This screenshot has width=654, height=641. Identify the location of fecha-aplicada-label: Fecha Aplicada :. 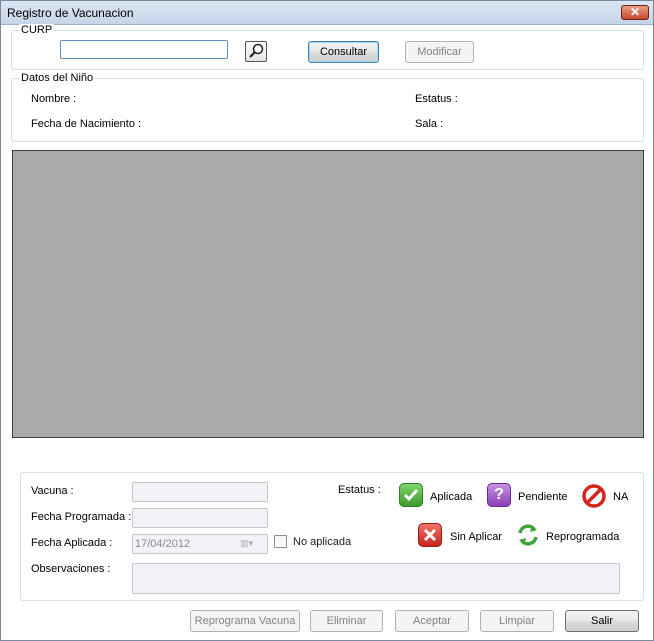
(72, 543).